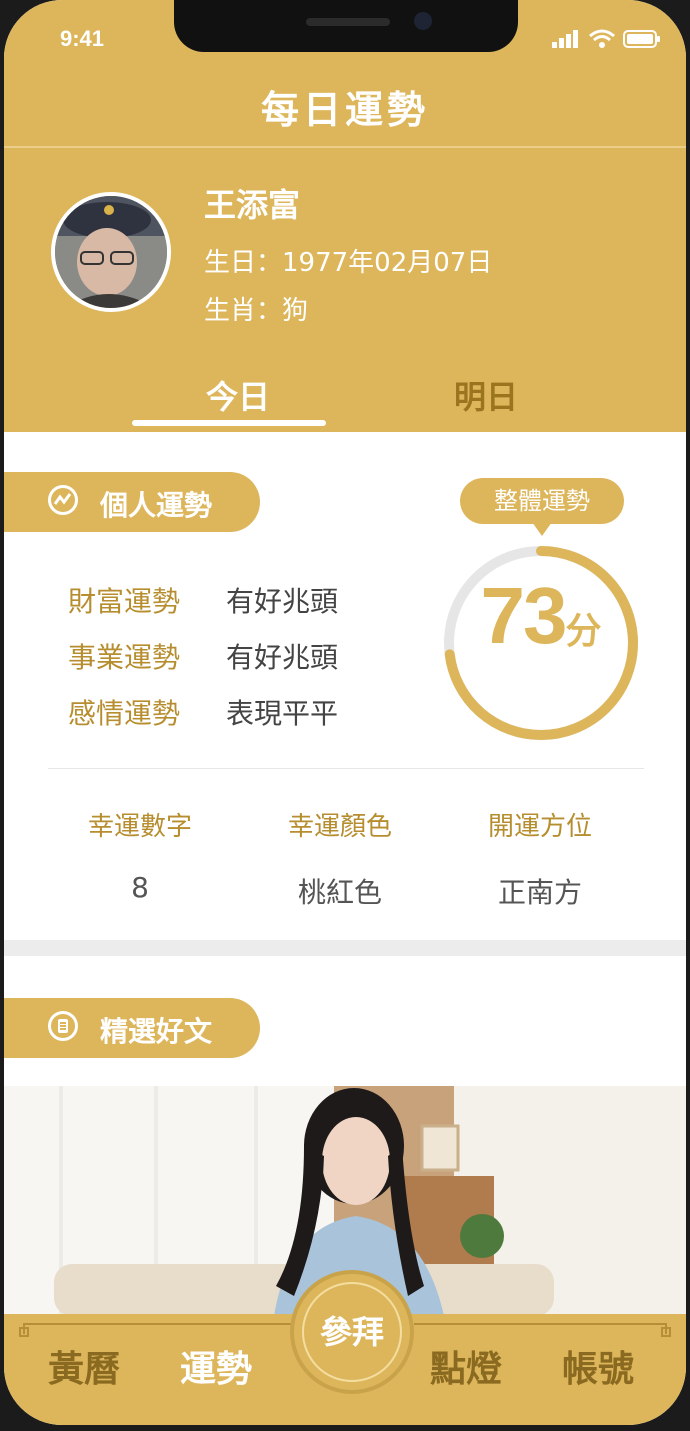 This screenshot has width=690, height=1431. Describe the element at coordinates (238, 395) in the screenshot. I see `tab-today: 今日` at that location.